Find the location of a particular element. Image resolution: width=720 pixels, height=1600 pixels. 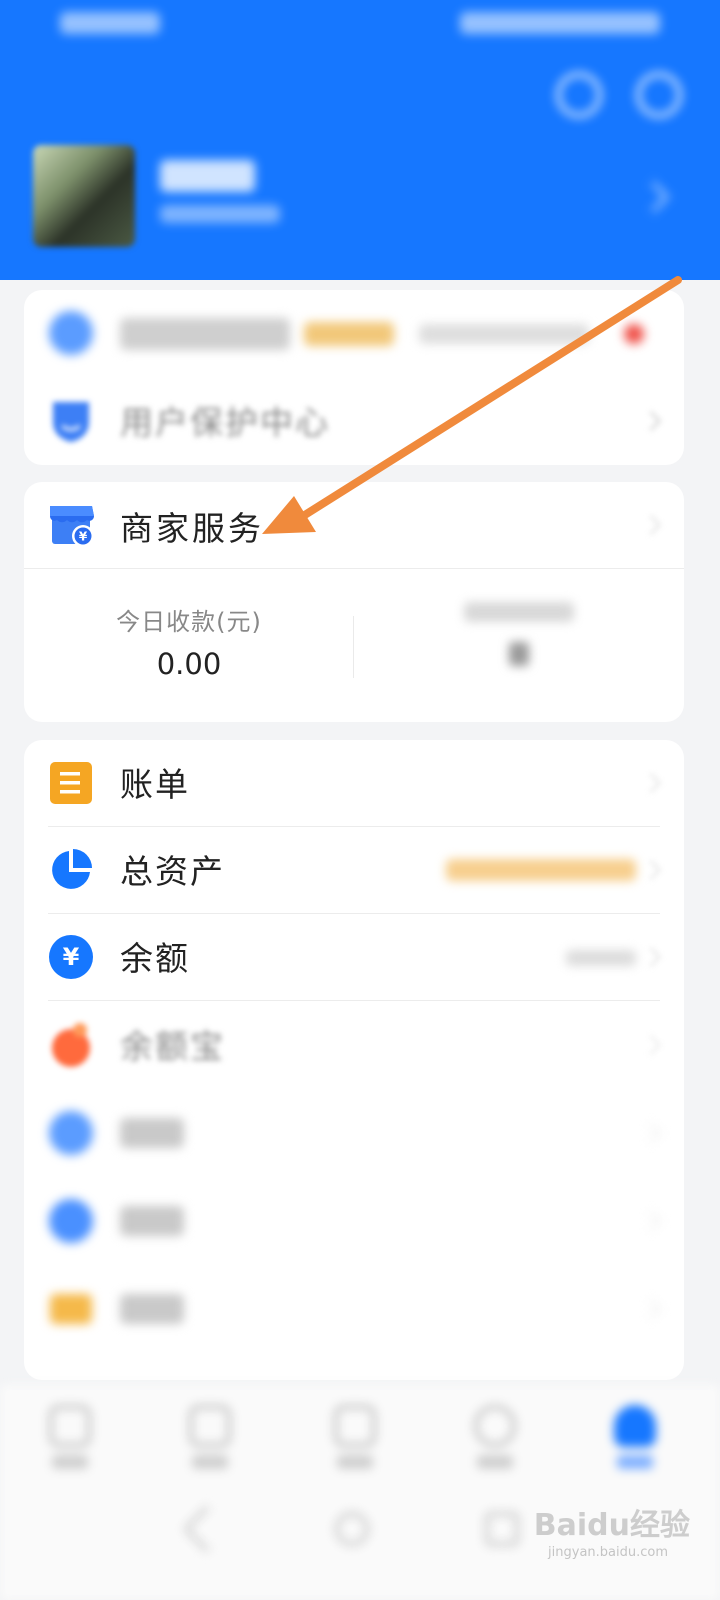

watermark-logo: Baidu经验 is located at coordinates (611, 1525).